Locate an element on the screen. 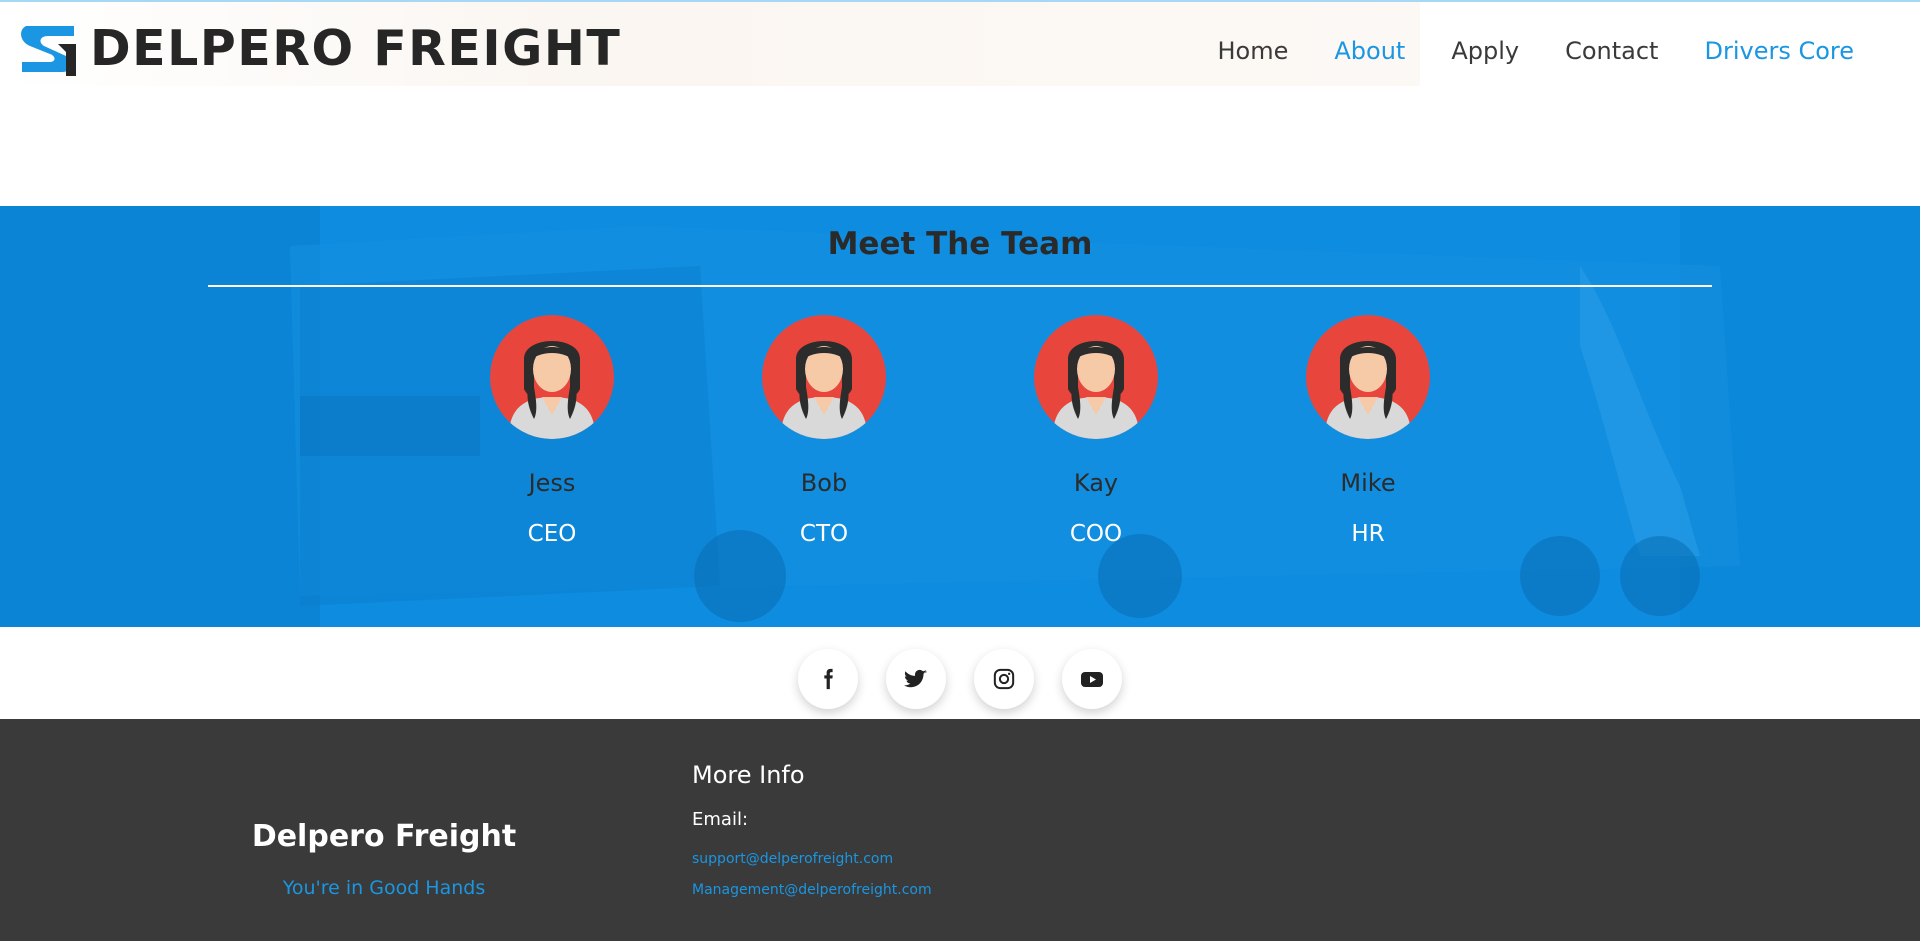 Image resolution: width=1920 pixels, height=941 pixels. youtube-icon is located at coordinates (1092, 679).